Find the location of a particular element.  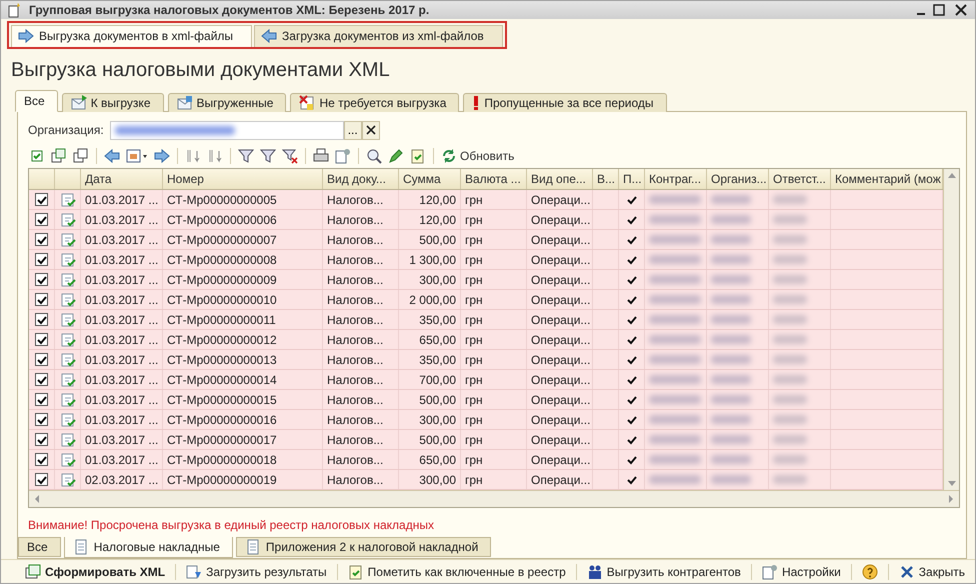

settings-button is located at coordinates (343, 156).